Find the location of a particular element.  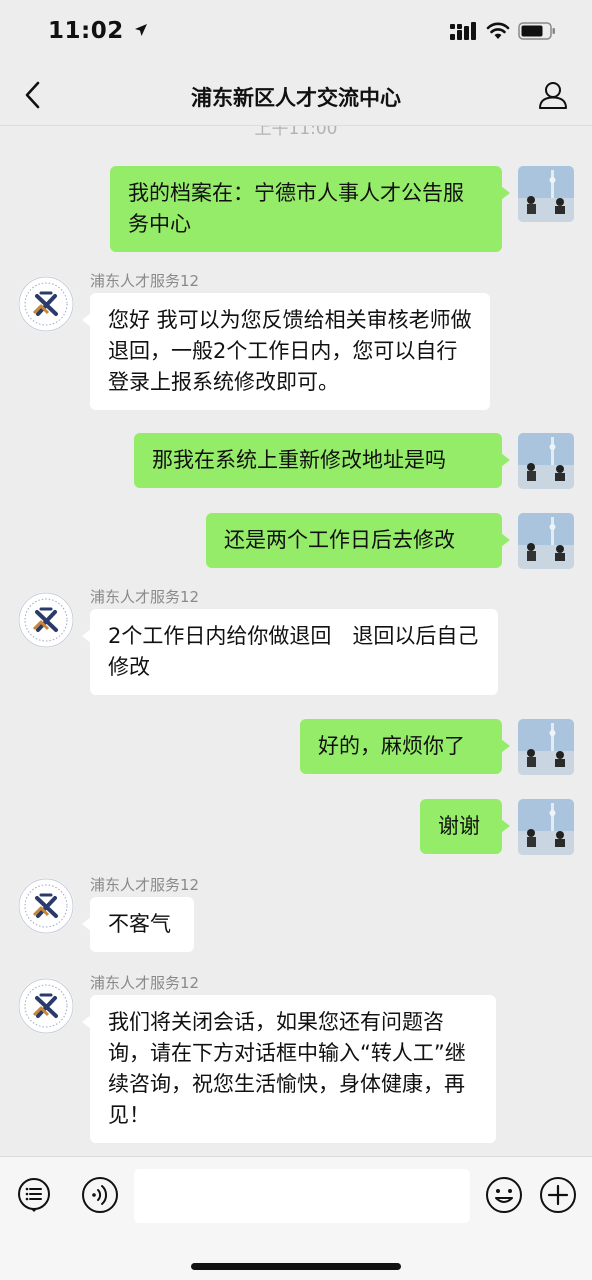

message-text: 好的，麻烦你了 is located at coordinates (391, 746).